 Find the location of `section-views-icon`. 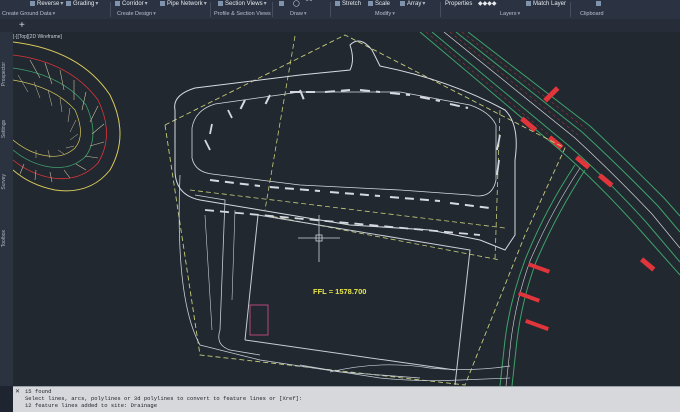

section-views-icon is located at coordinates (220, 3).